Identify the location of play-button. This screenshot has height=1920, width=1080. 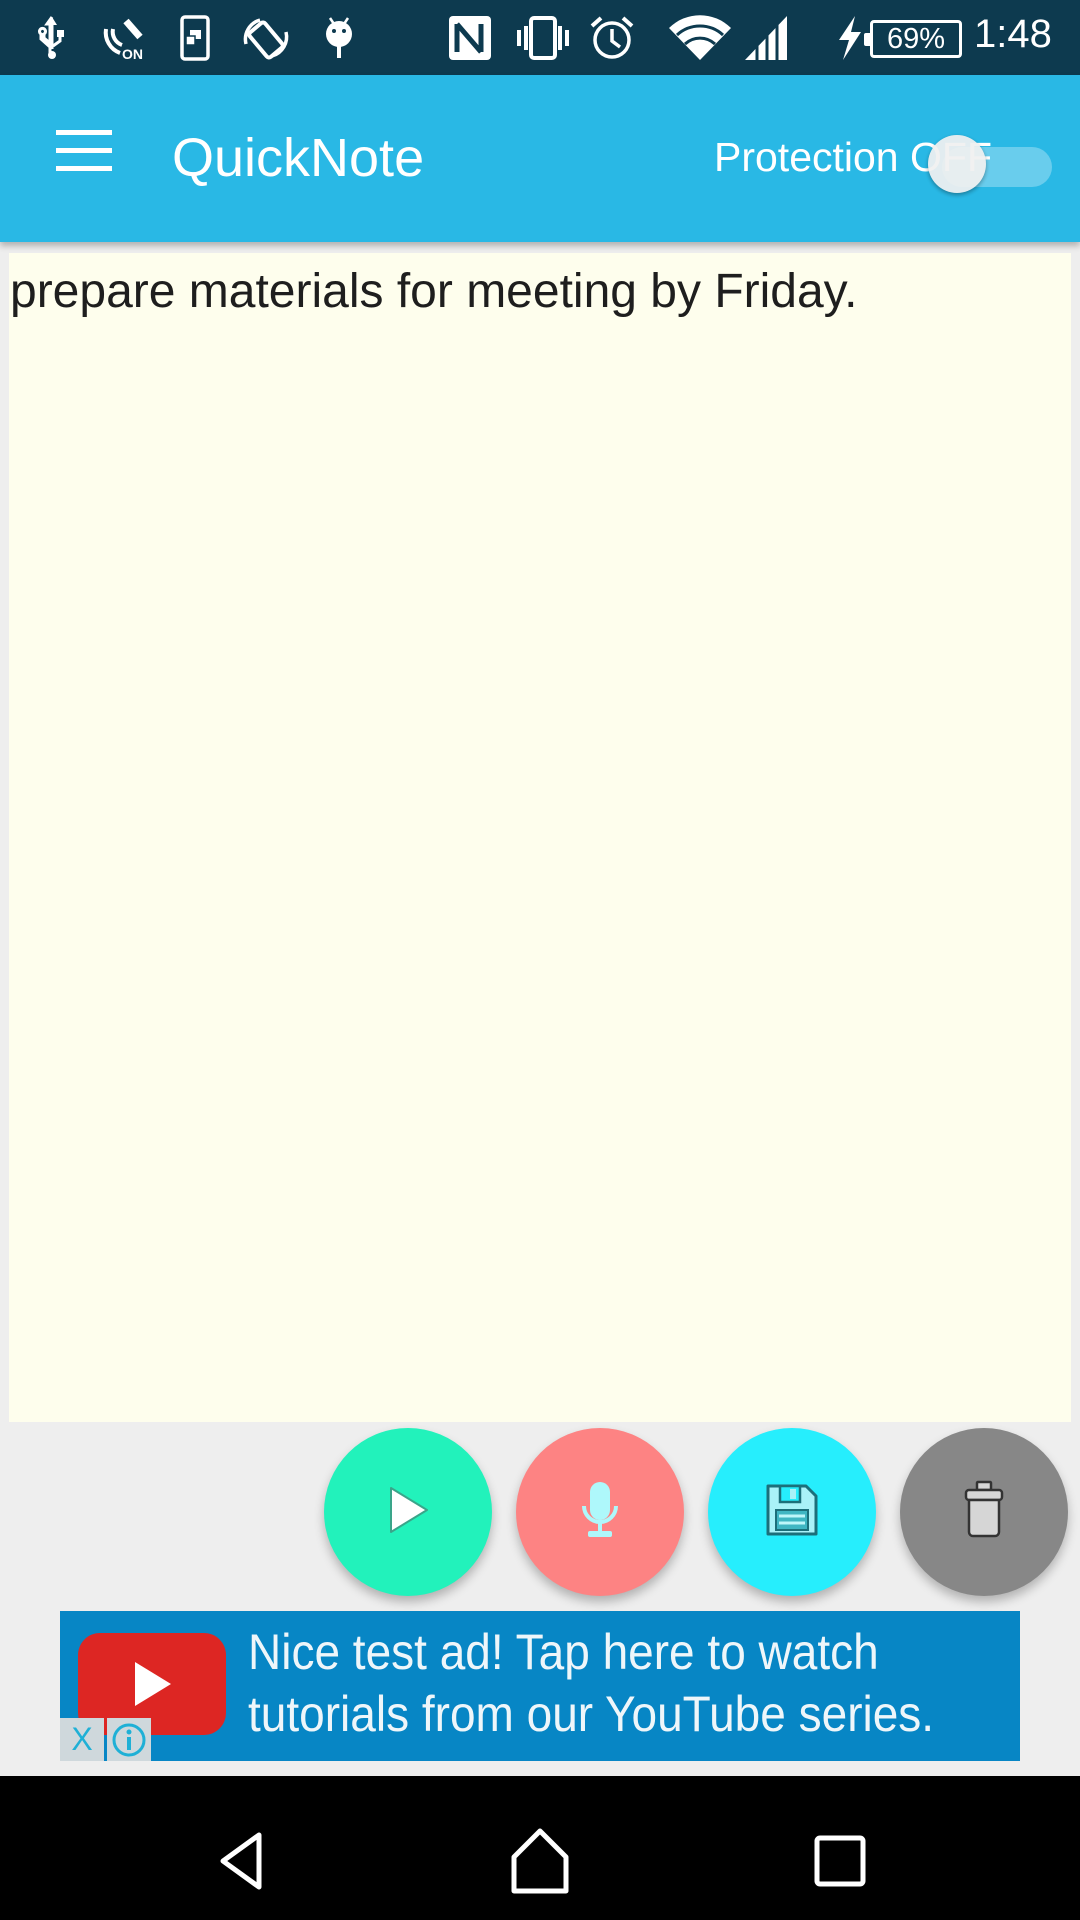
(408, 1512).